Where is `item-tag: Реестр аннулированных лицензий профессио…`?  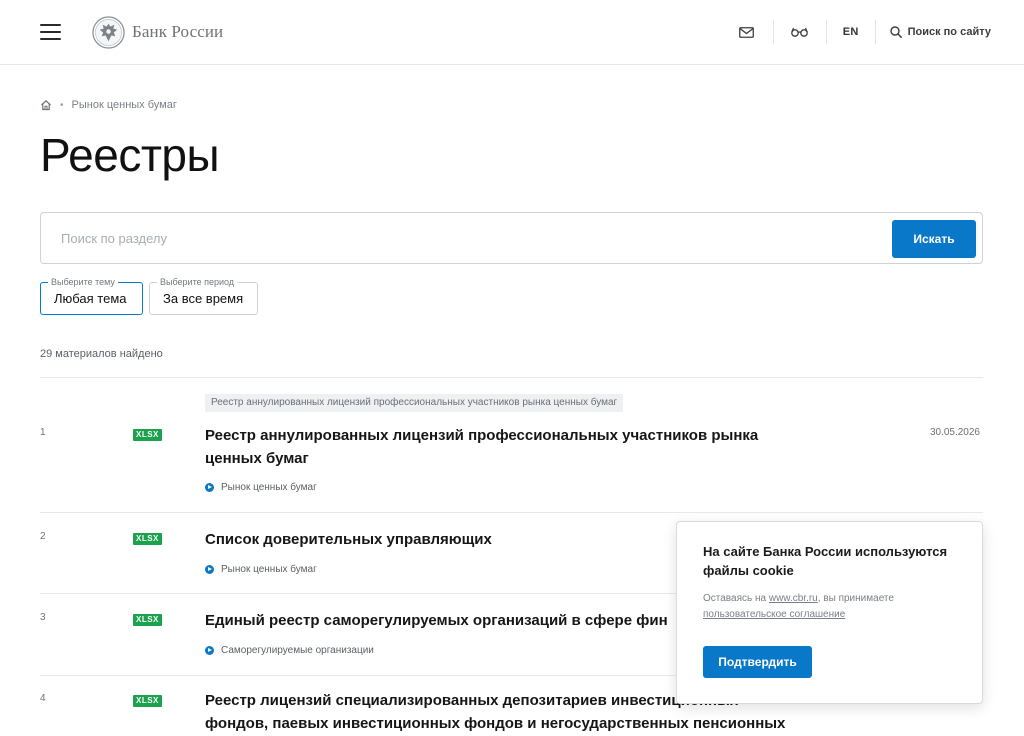 item-tag: Реестр аннулированных лицензий профессио… is located at coordinates (414, 403).